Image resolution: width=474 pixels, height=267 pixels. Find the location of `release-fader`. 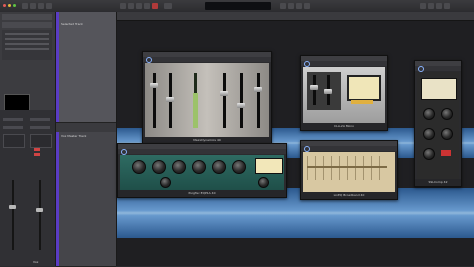

release-fader is located at coordinates (241, 105).